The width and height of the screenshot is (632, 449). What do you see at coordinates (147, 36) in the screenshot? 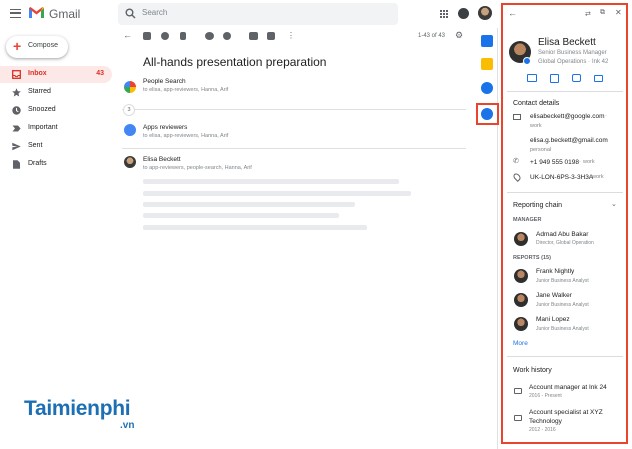
I see `archive-icon` at bounding box center [147, 36].